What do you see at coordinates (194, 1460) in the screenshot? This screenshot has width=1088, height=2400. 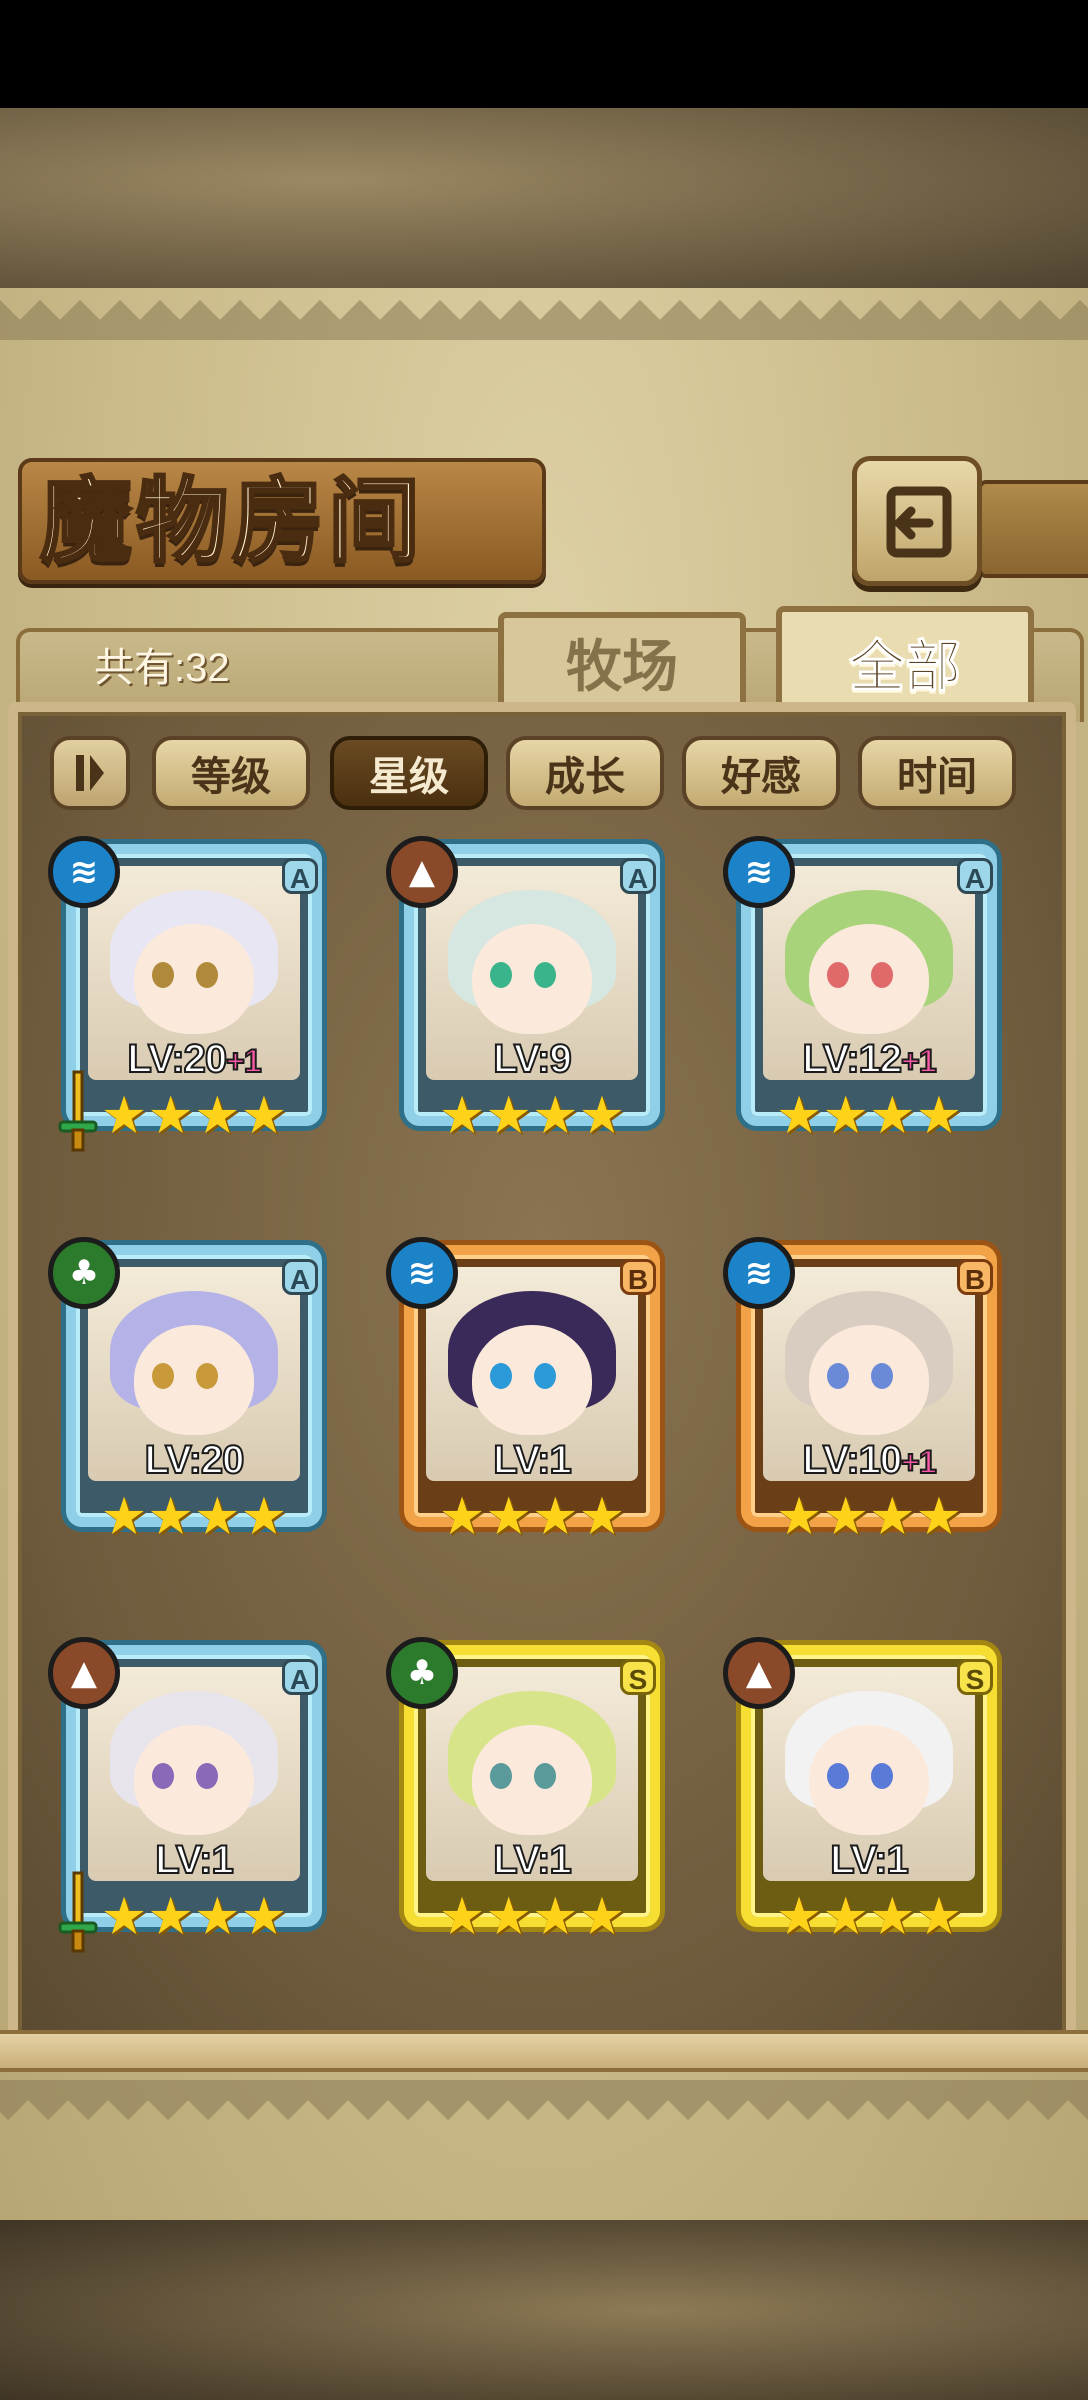 I see `monster-level: LV:20` at bounding box center [194, 1460].